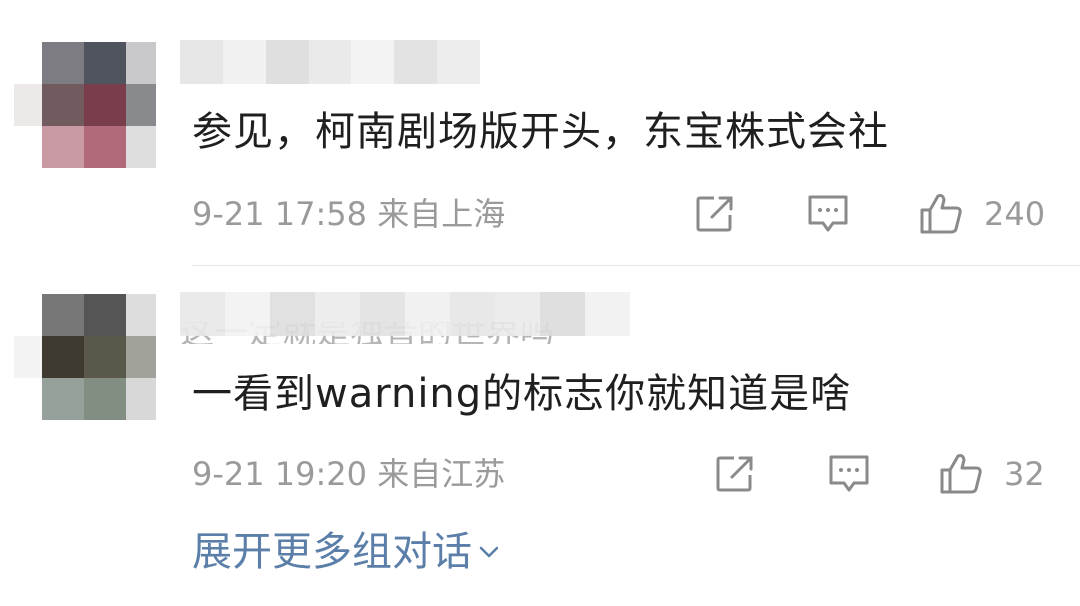 The height and width of the screenshot is (606, 1080). What do you see at coordinates (441, 474) in the screenshot?
I see `comment-location: 来自江苏` at bounding box center [441, 474].